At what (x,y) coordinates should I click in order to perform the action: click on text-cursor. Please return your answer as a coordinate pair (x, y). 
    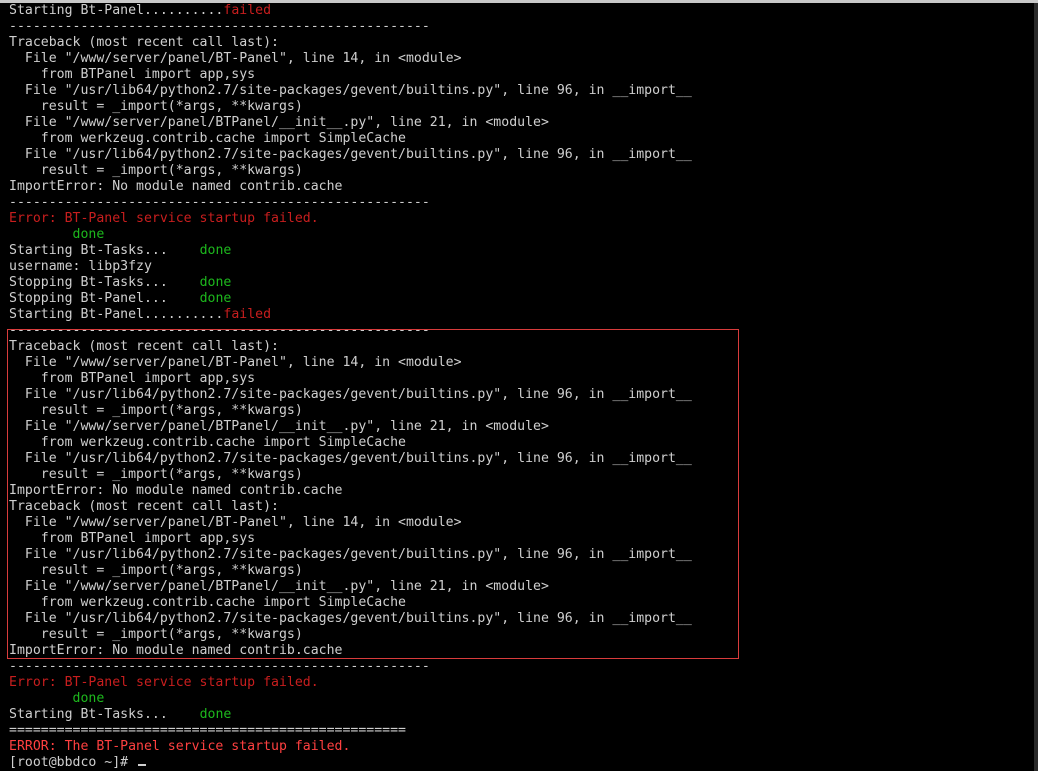
    Looking at the image, I should click on (142, 765).